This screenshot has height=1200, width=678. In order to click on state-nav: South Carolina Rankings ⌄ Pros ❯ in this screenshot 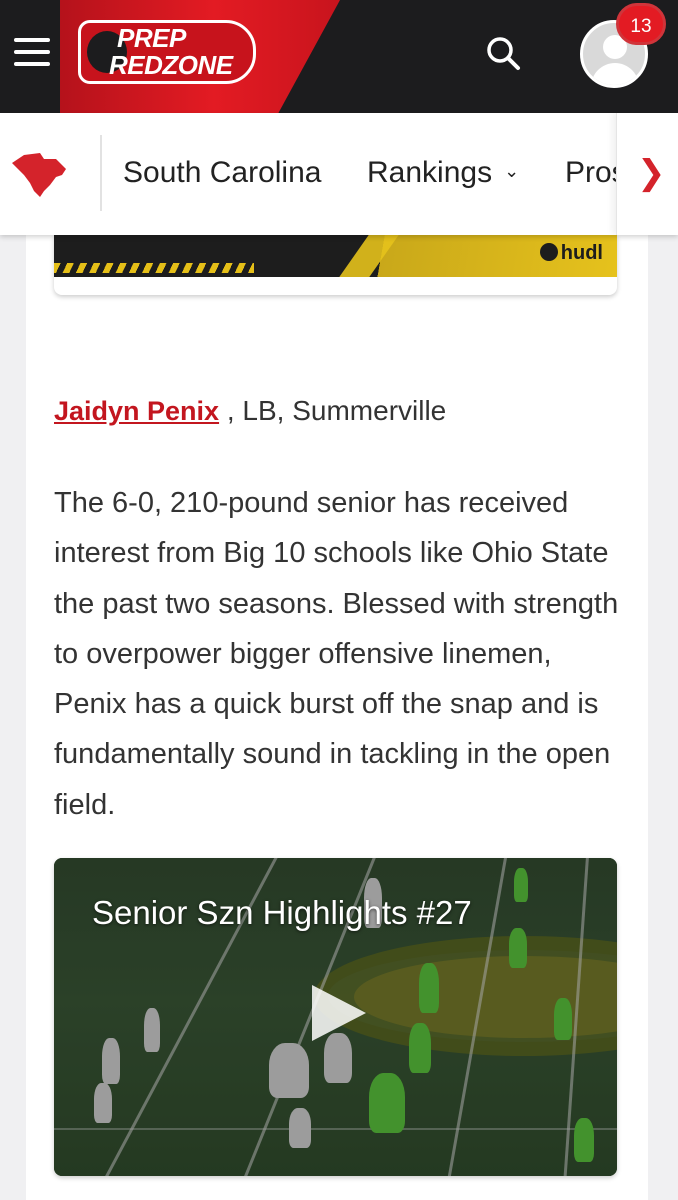, I will do `click(339, 174)`.